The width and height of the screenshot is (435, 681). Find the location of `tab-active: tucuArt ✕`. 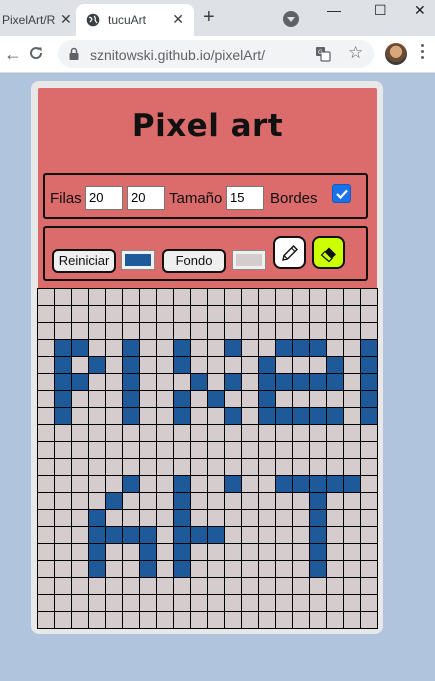

tab-active: tucuArt ✕ is located at coordinates (135, 20).